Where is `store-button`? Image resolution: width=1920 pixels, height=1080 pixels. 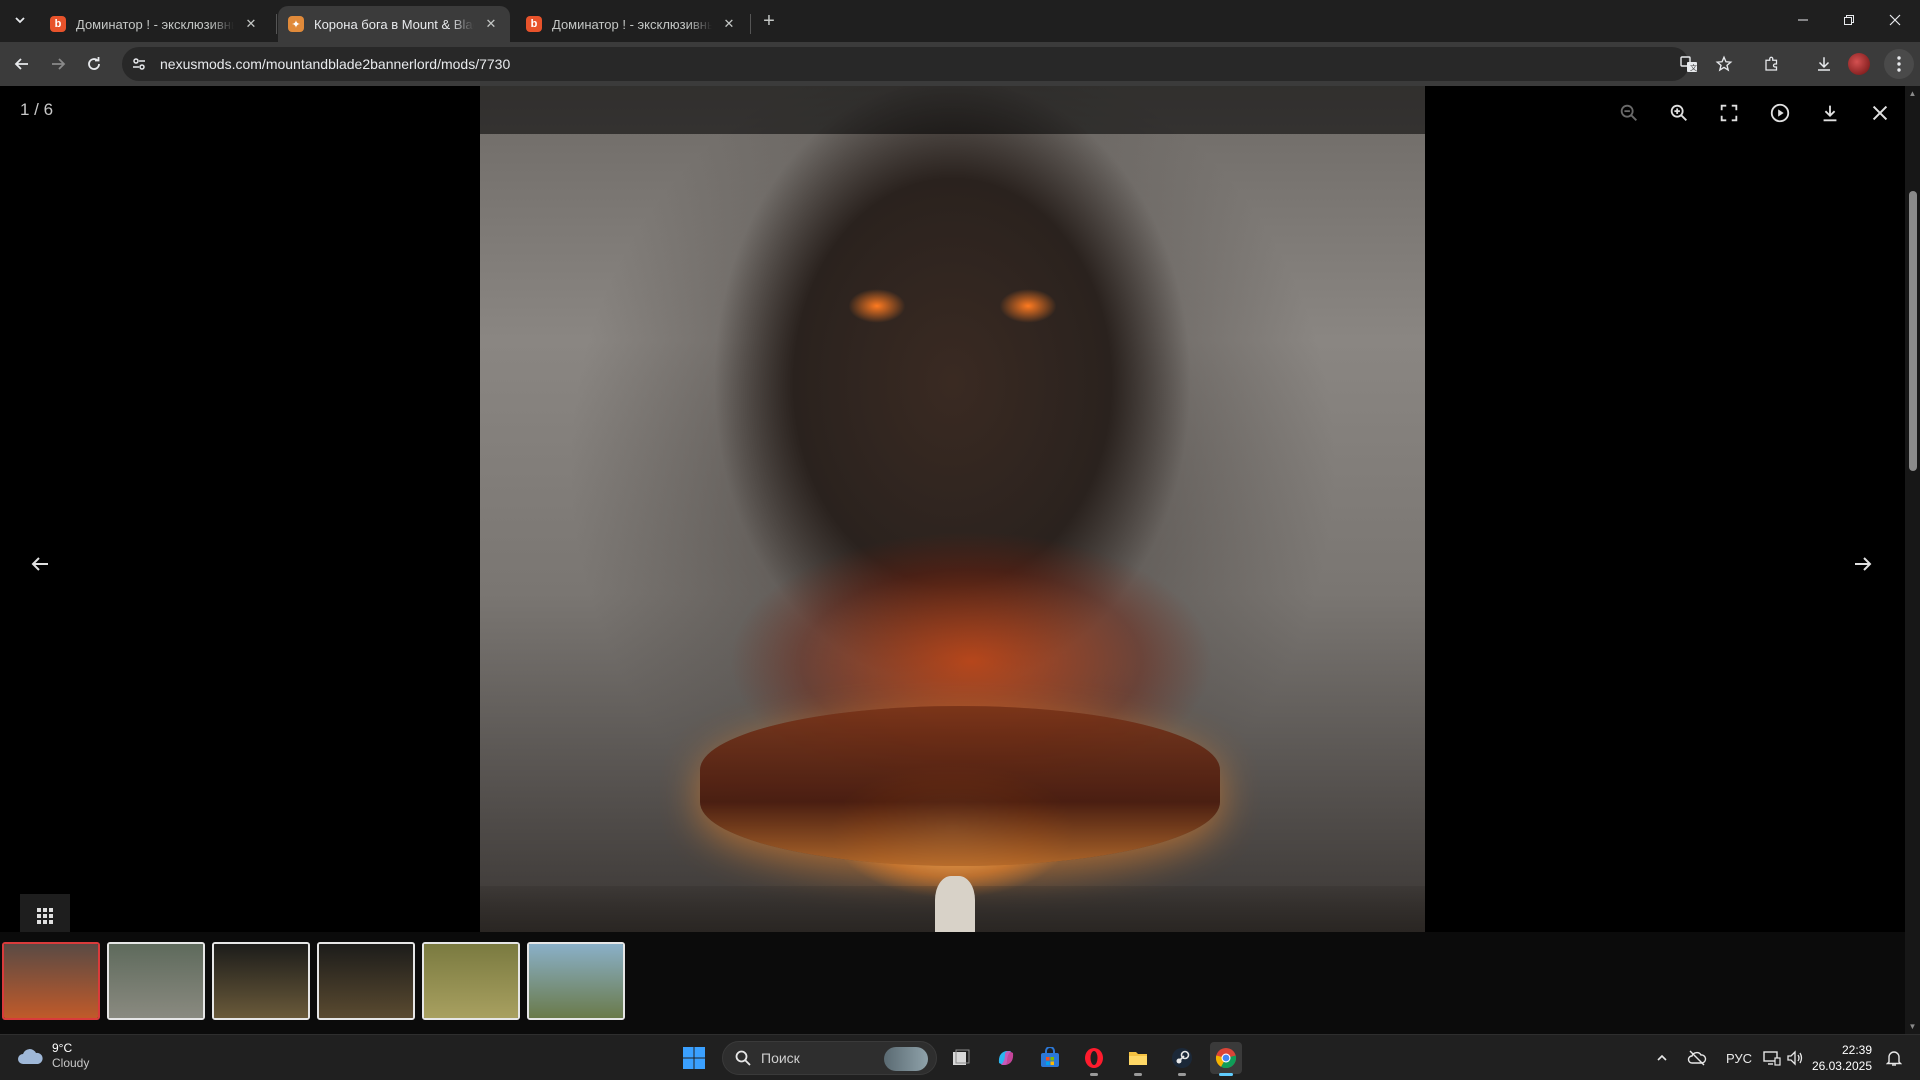
store-button is located at coordinates (1050, 1058).